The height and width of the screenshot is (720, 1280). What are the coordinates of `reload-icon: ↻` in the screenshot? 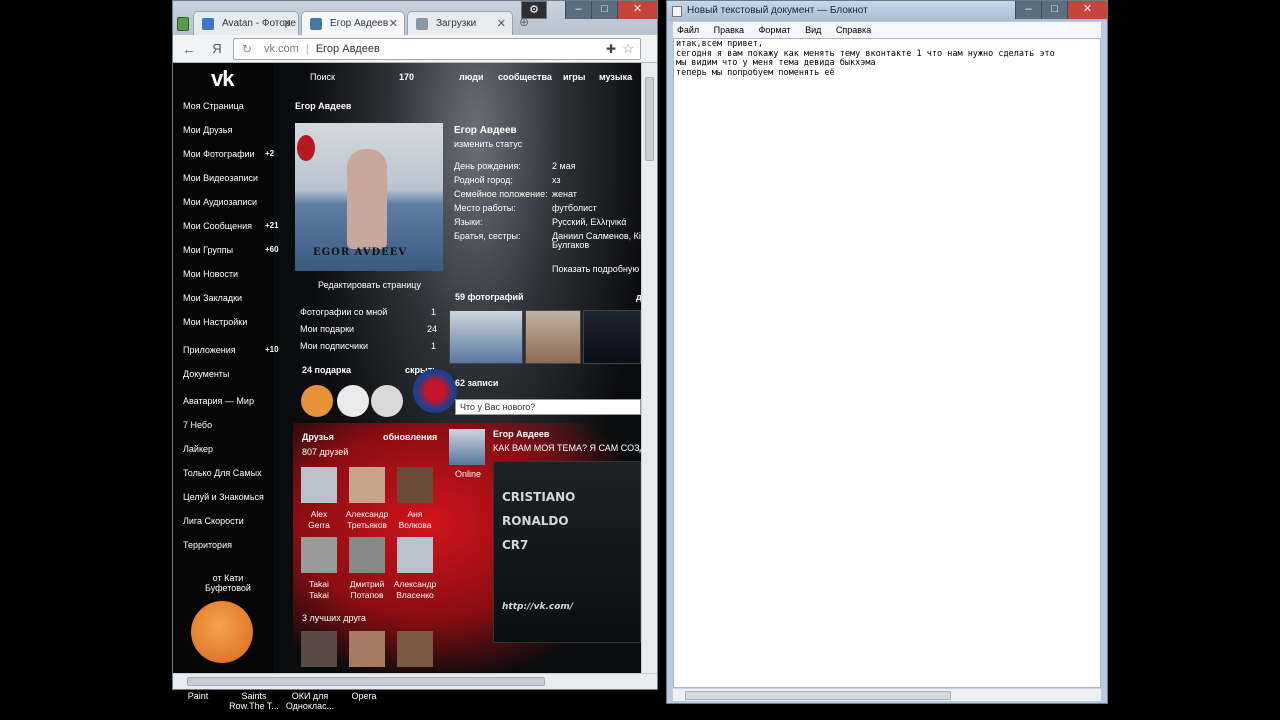 It's located at (247, 49).